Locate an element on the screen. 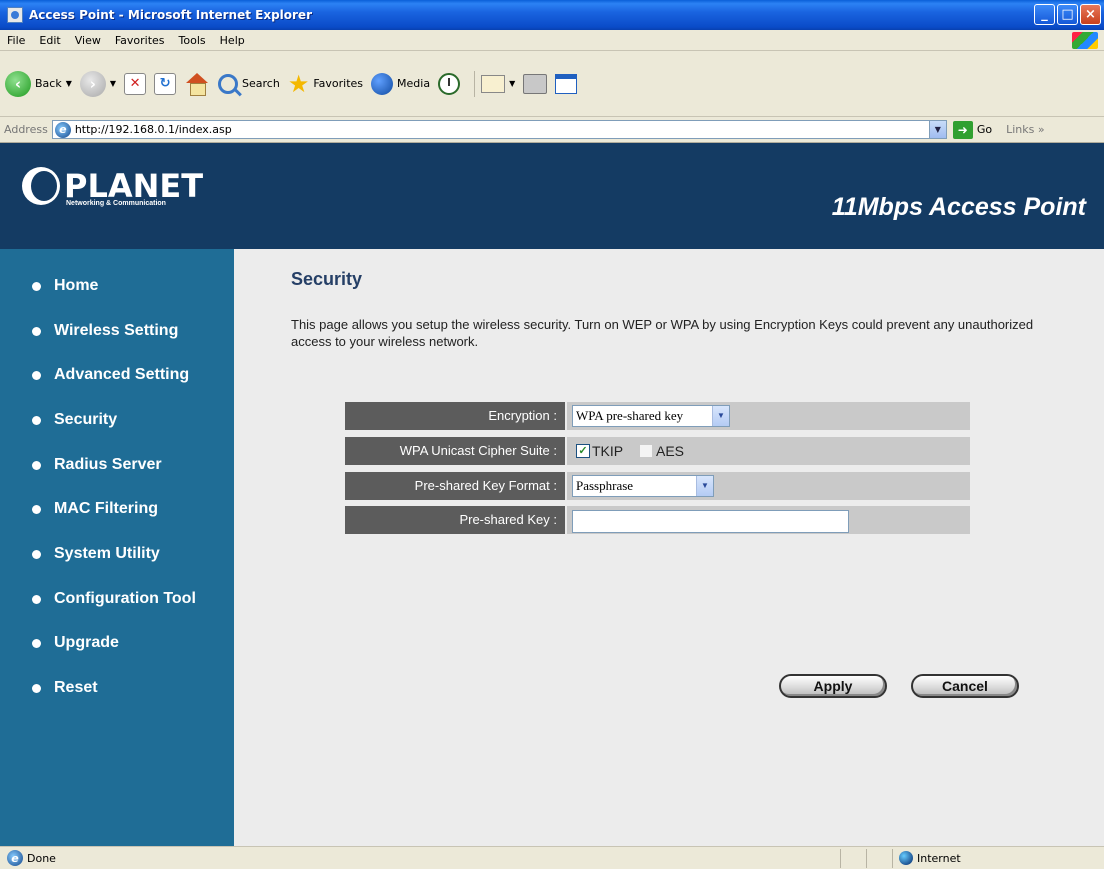 This screenshot has height=869, width=1104. product-name: 11Mbps Access Point is located at coordinates (958, 207).